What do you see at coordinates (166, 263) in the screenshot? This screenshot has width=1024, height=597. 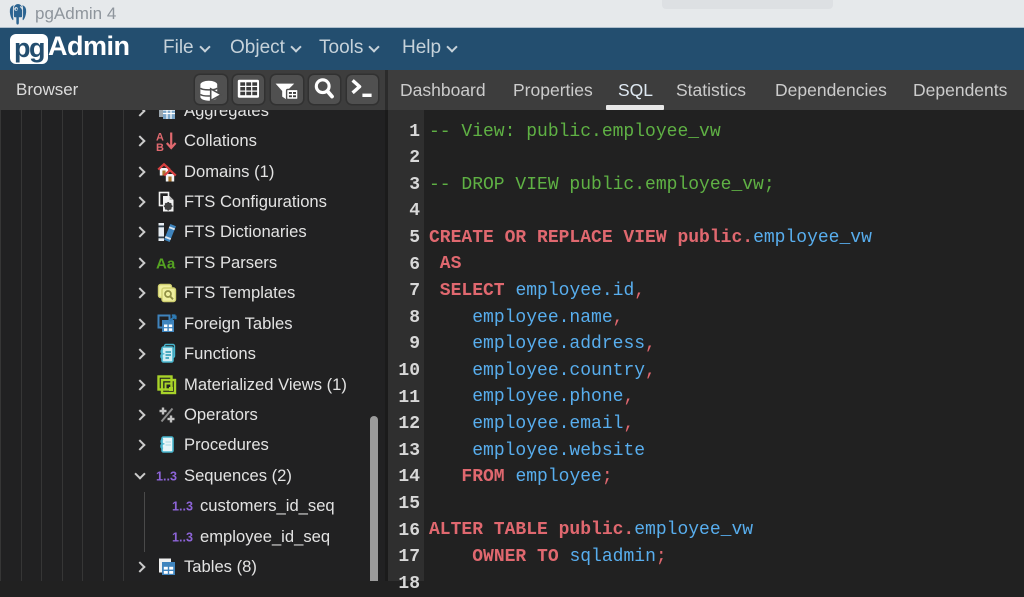 I see `svg-text: Aa` at bounding box center [166, 263].